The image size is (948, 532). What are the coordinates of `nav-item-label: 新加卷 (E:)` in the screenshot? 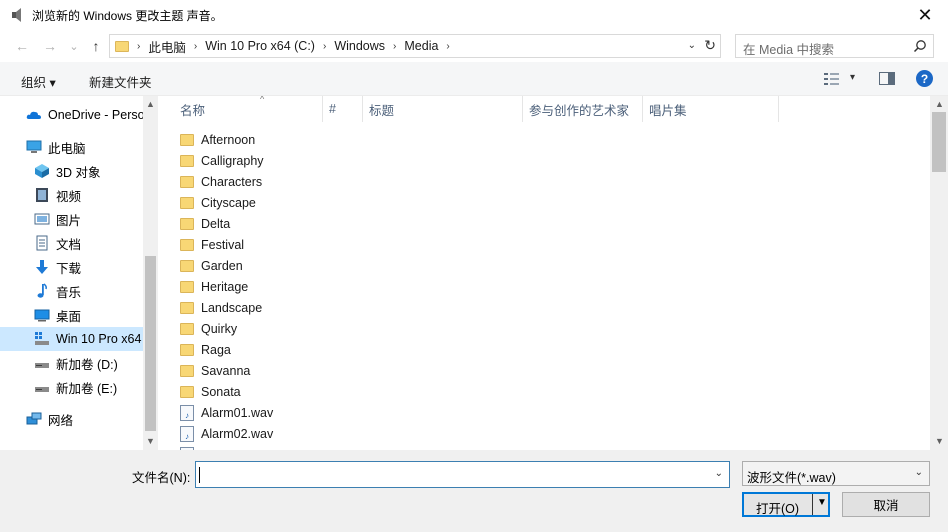 It's located at (87, 388).